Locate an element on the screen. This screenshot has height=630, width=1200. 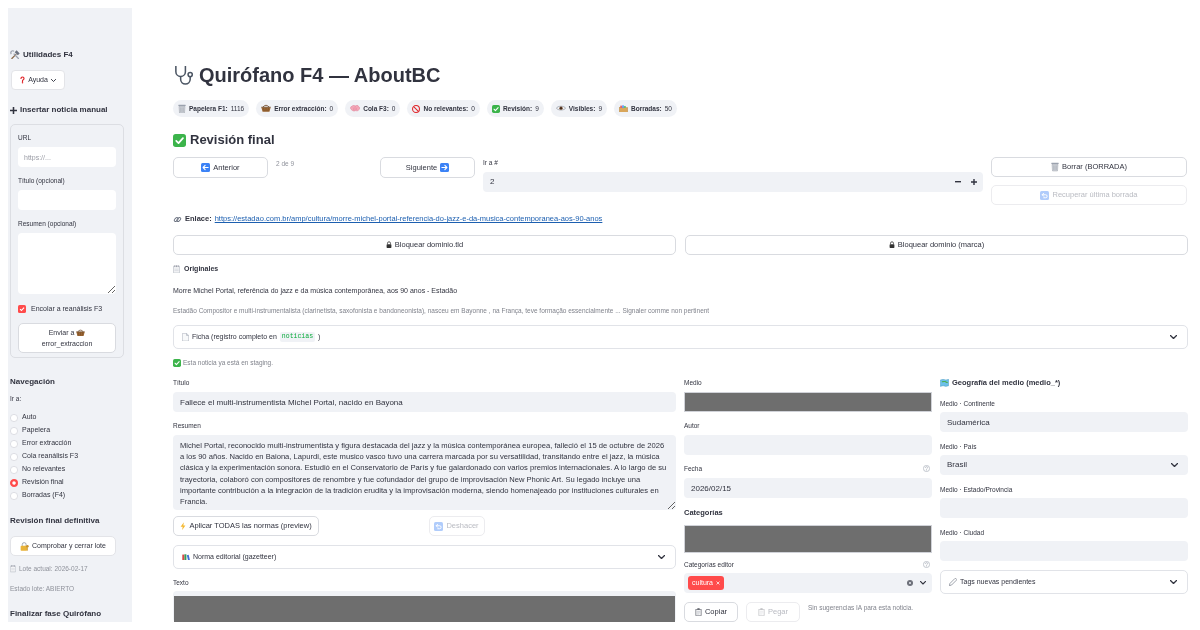
prohibited-icon is located at coordinates (416, 108).